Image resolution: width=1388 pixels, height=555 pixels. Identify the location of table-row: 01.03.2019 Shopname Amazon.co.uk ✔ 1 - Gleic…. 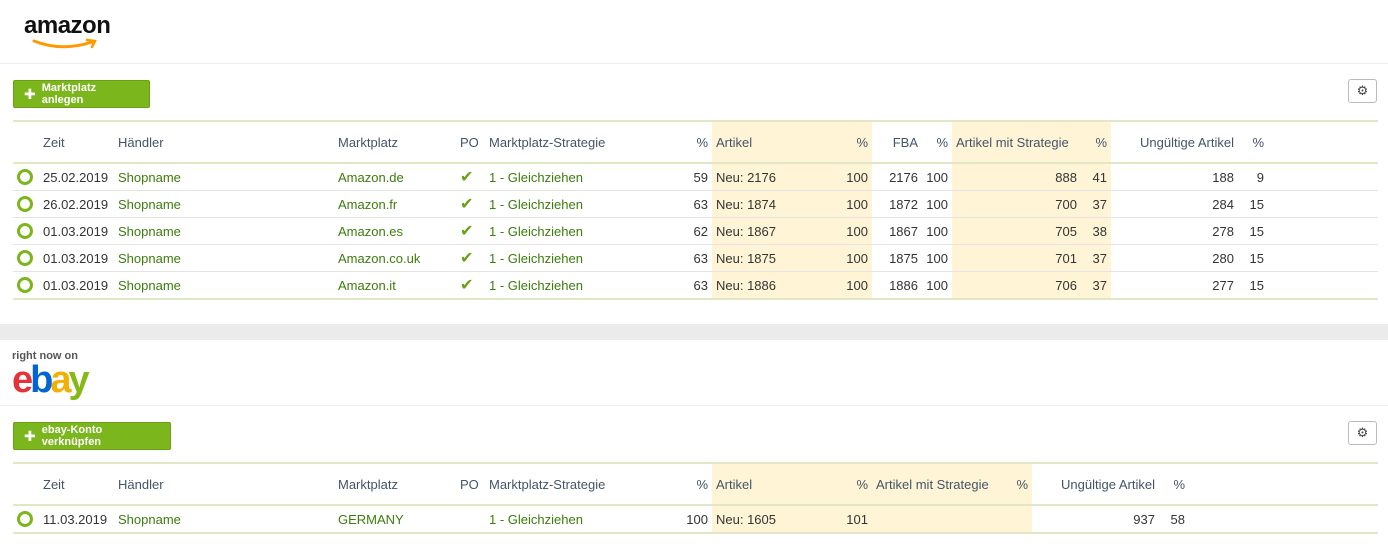
(695, 258).